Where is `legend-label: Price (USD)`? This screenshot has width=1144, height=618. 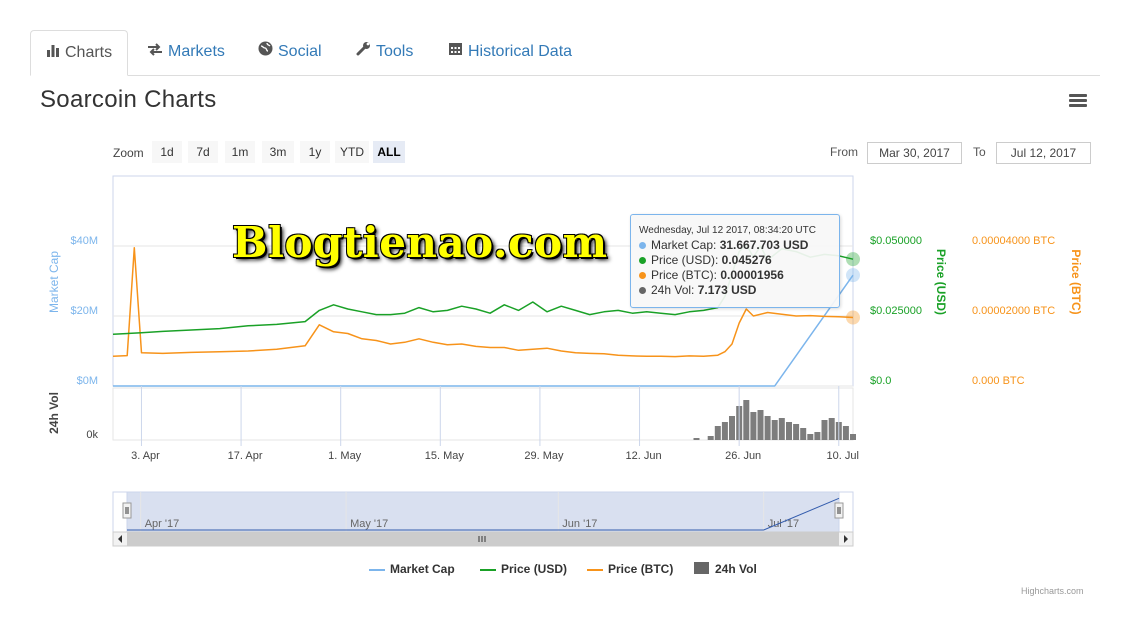 legend-label: Price (USD) is located at coordinates (534, 569).